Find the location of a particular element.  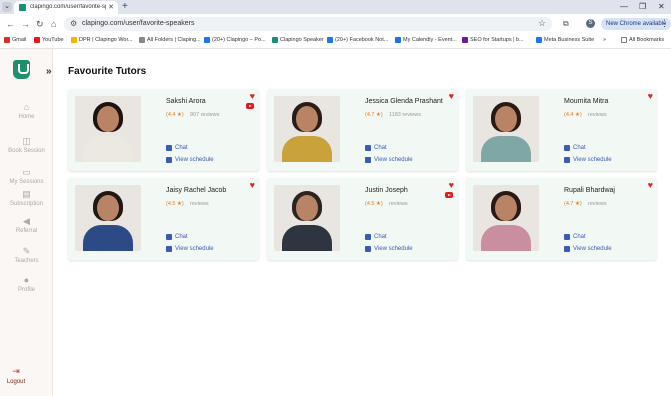

back-icon: ← is located at coordinates (10, 24).